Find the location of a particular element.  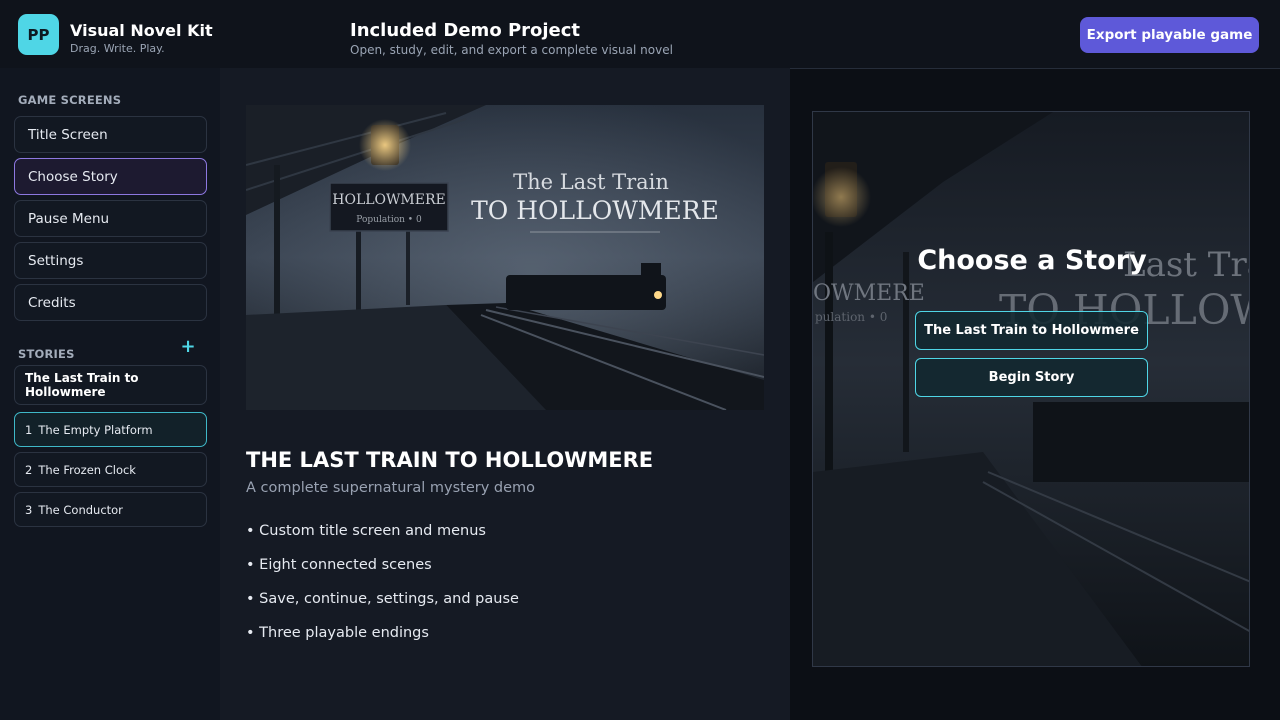

scene-number: 2 is located at coordinates (29, 469).